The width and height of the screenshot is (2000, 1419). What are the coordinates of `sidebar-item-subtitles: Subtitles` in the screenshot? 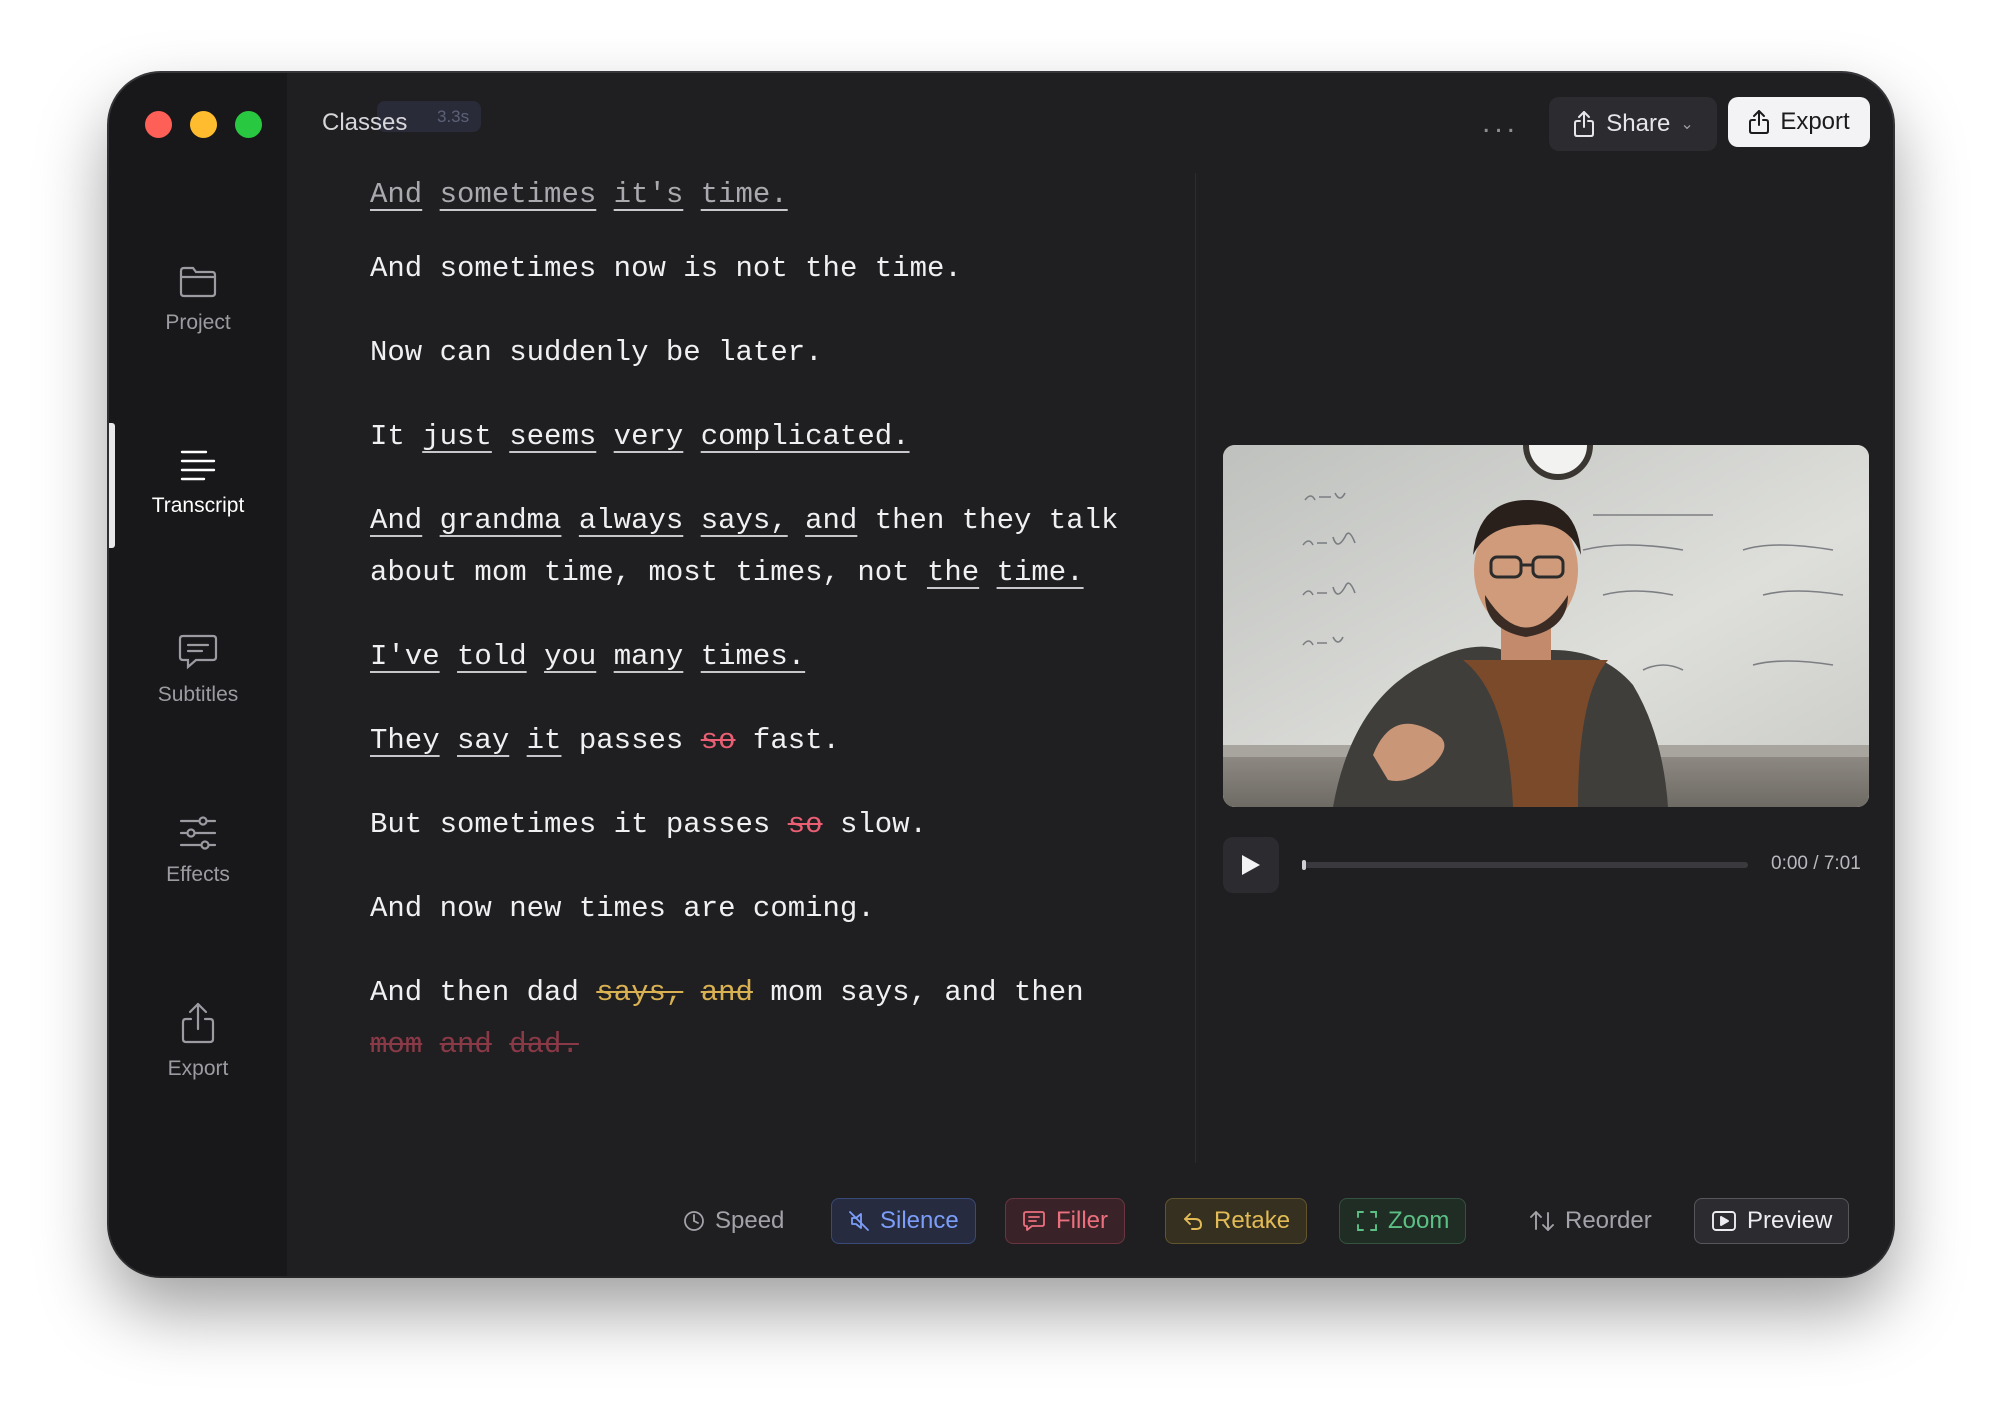 It's located at (198, 670).